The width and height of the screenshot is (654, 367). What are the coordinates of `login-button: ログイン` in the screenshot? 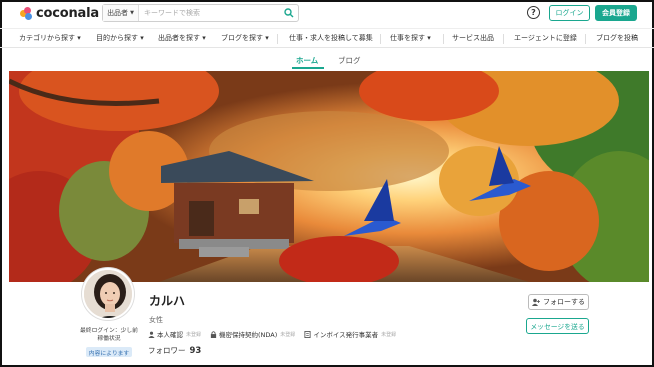 It's located at (569, 13).